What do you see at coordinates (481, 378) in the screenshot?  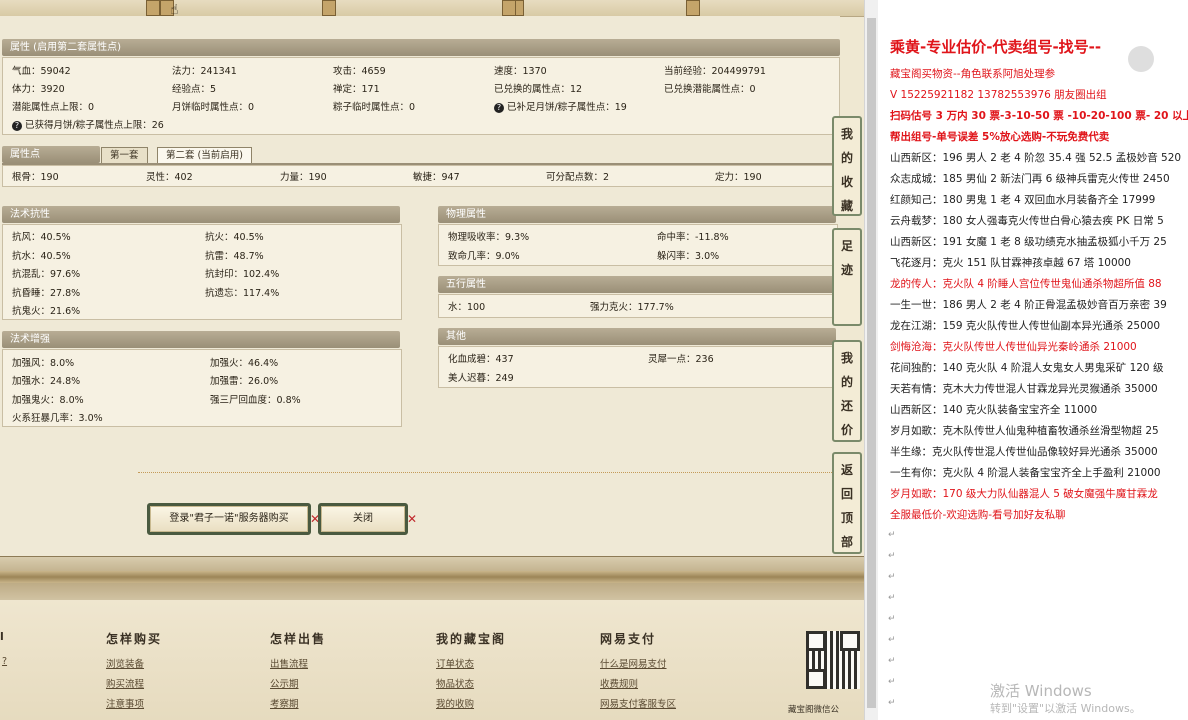 I see `other-meiren: 美人迟暮：249` at bounding box center [481, 378].